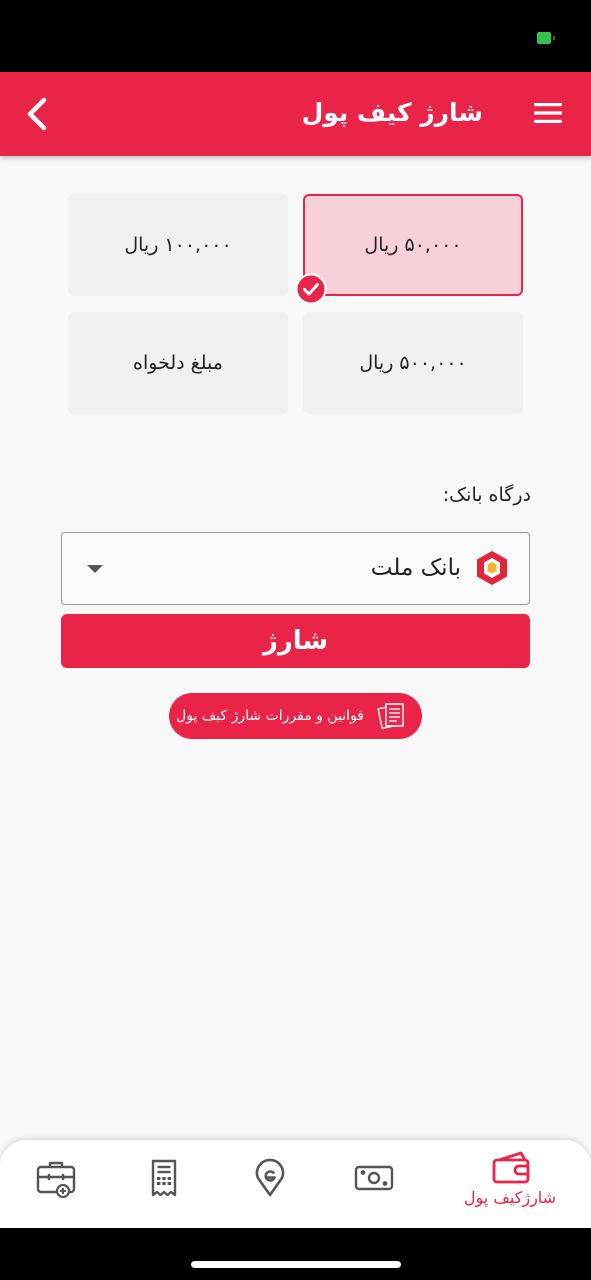 This screenshot has width=591, height=1280. What do you see at coordinates (270, 1177) in the screenshot?
I see `location-pin-icon` at bounding box center [270, 1177].